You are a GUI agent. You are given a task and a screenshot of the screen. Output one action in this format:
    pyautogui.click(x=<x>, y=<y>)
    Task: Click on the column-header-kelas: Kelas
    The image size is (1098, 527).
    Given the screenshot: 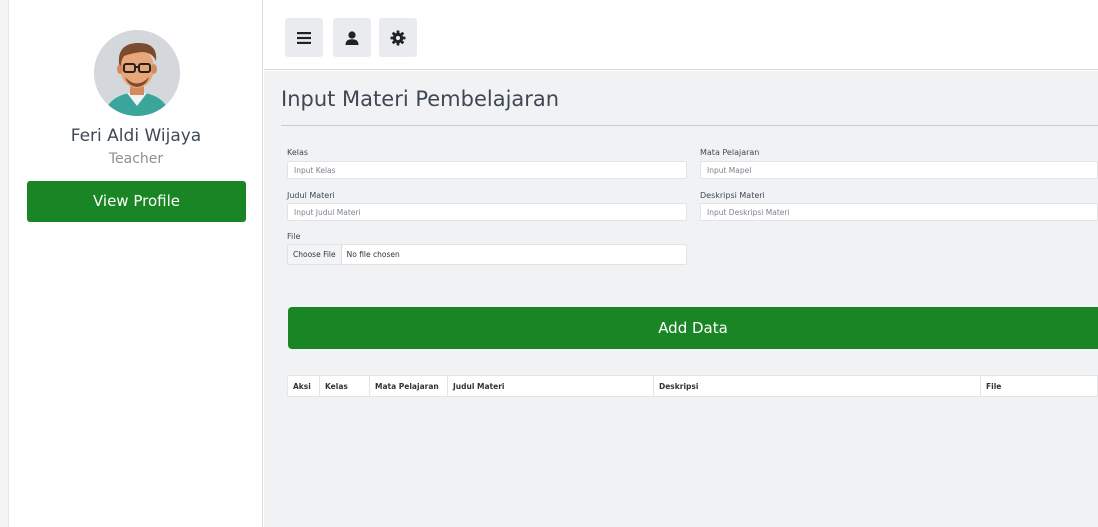 What is the action you would take?
    pyautogui.click(x=344, y=386)
    